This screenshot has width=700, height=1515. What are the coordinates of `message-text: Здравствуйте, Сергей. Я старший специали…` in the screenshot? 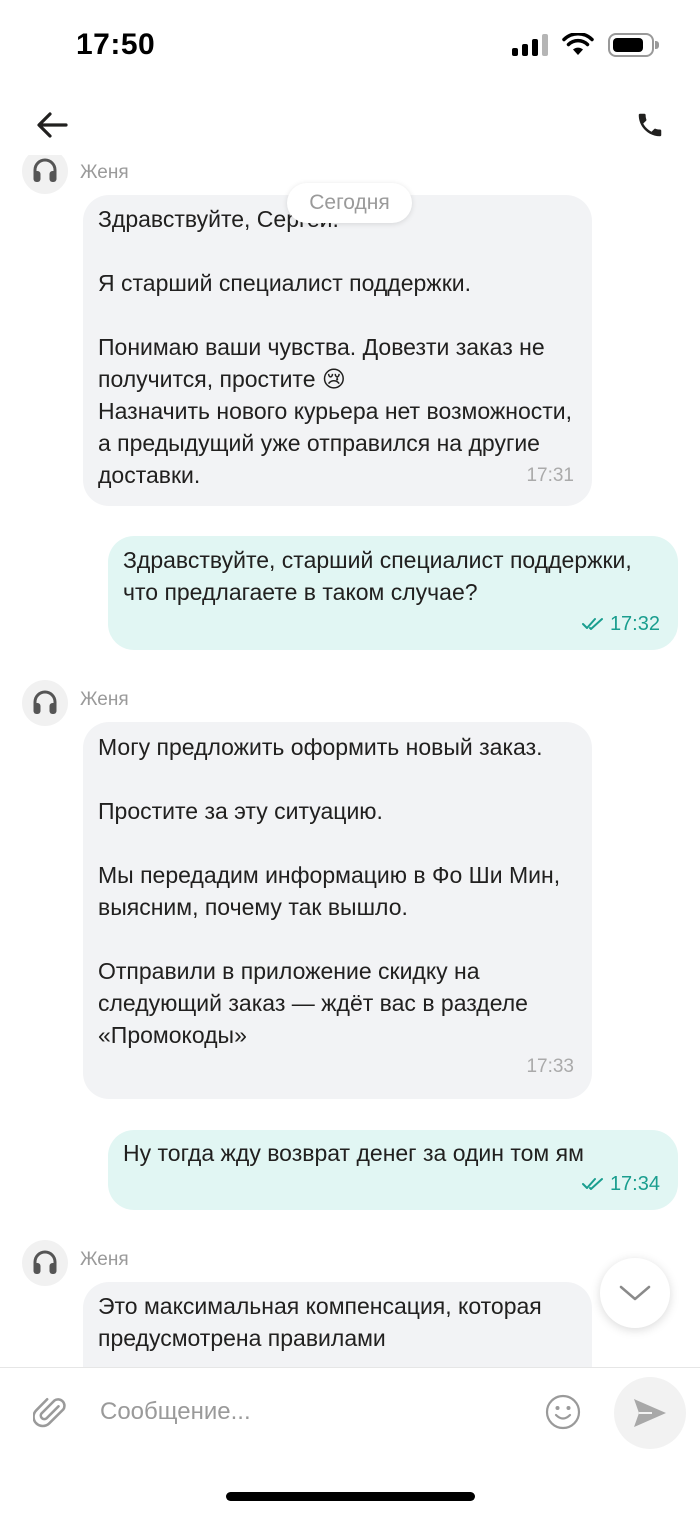 It's located at (335, 347).